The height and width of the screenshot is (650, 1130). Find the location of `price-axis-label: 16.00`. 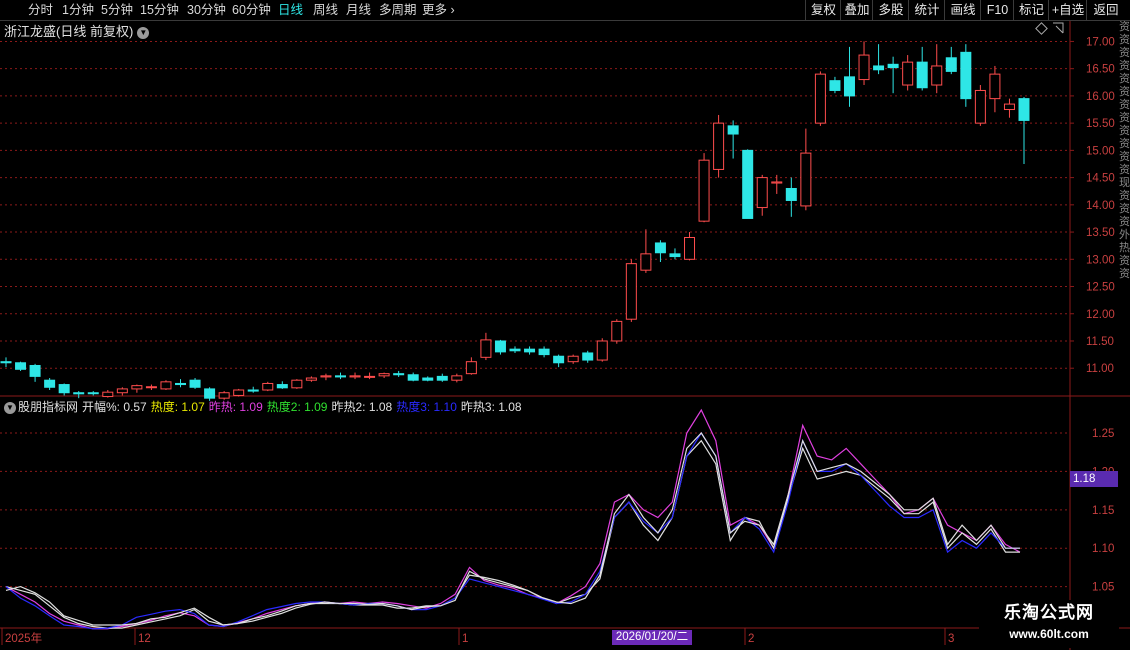

price-axis-label: 16.00 is located at coordinates (1100, 97).